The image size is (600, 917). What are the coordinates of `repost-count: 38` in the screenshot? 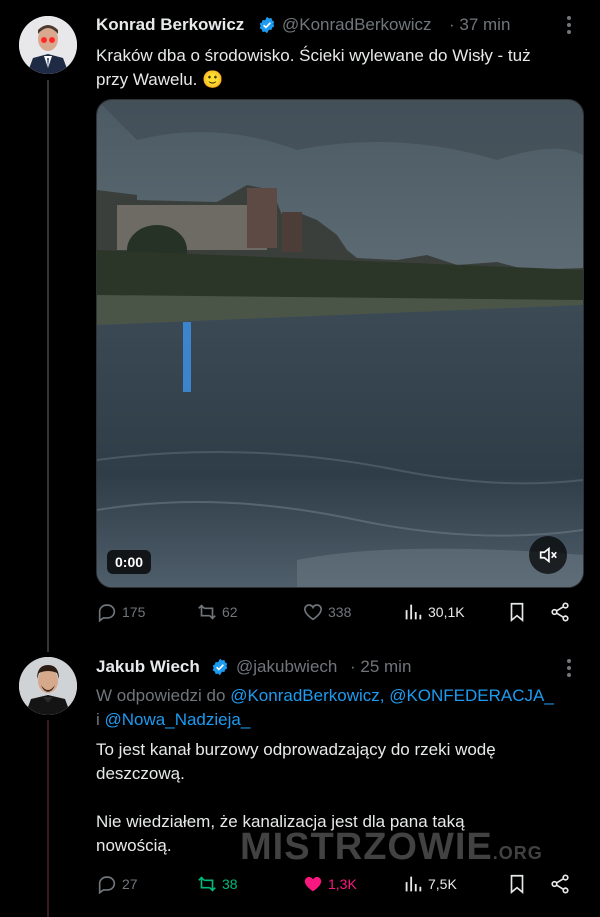 It's located at (230, 884).